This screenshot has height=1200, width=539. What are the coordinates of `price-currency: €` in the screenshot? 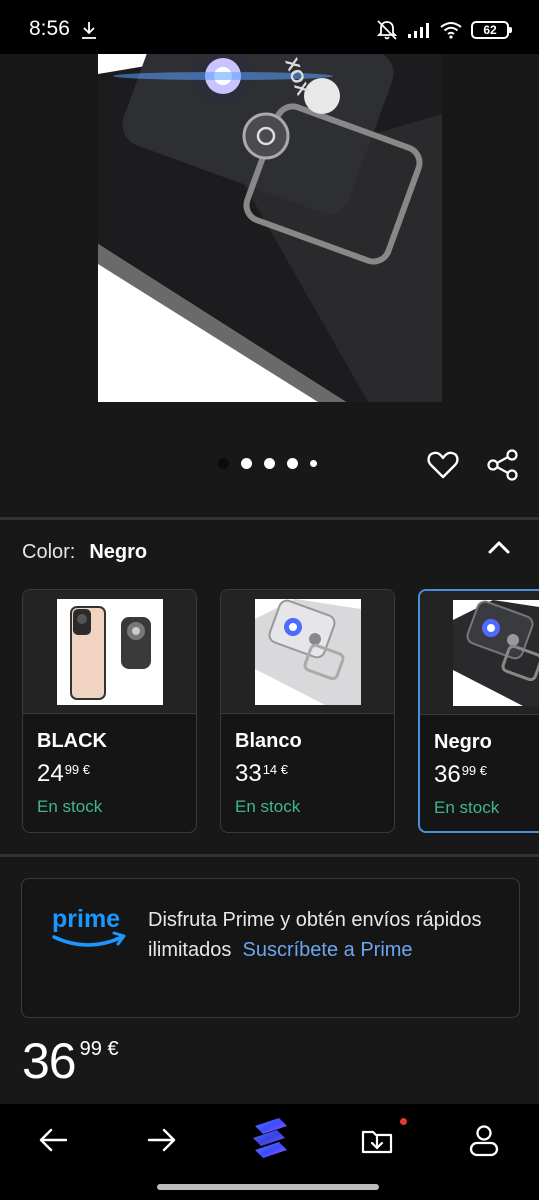 It's located at (113, 1049).